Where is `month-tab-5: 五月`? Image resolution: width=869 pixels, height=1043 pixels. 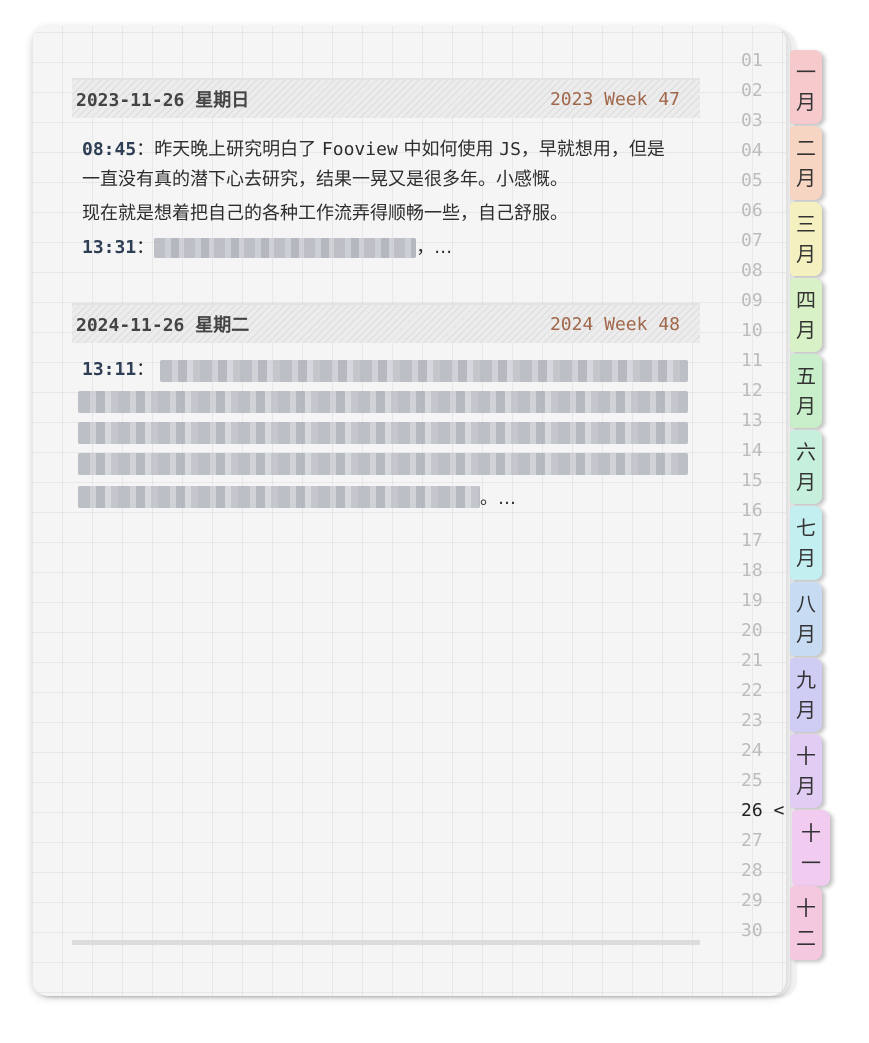 month-tab-5: 五月 is located at coordinates (806, 391).